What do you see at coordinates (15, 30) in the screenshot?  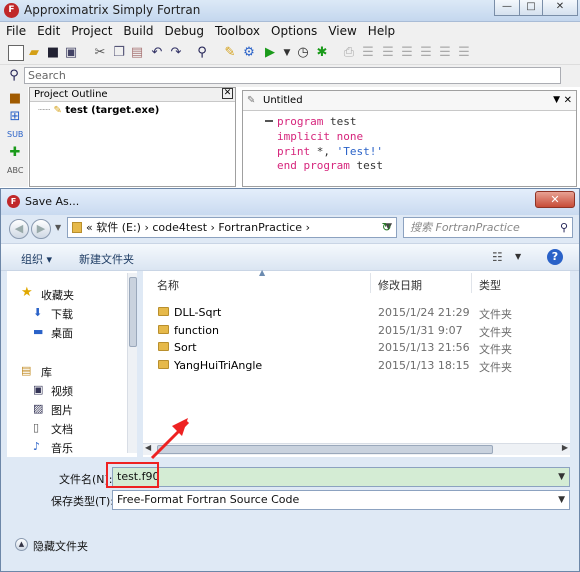 I see `menu-file: File` at bounding box center [15, 30].